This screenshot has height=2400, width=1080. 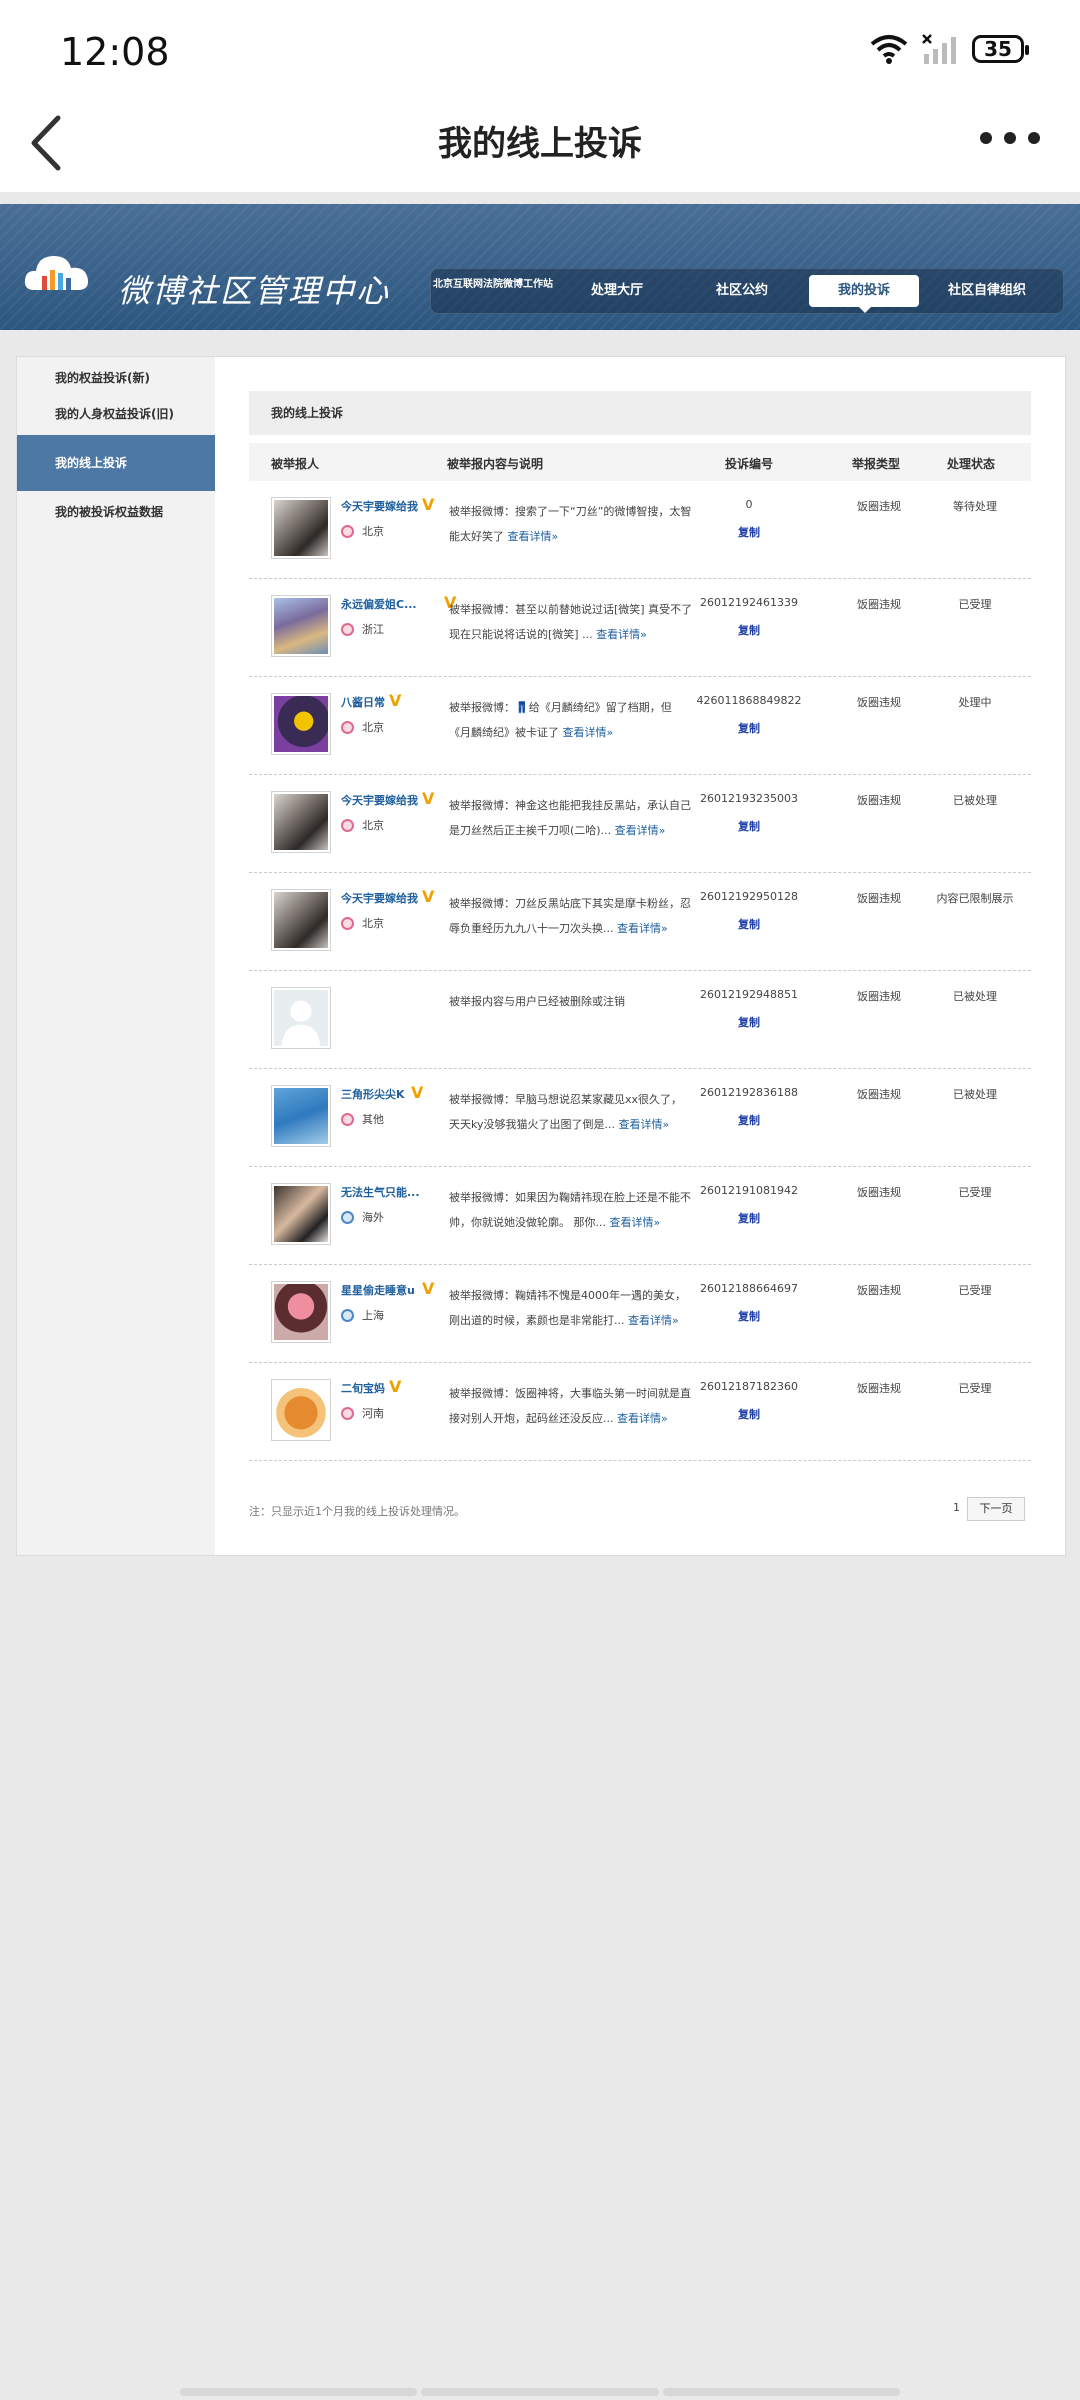 What do you see at coordinates (116, 956) in the screenshot?
I see `sidebar: 我的权益投诉(新) 我的人身权益投诉(旧) 我的线上投诉 我的被投诉权益数据` at bounding box center [116, 956].